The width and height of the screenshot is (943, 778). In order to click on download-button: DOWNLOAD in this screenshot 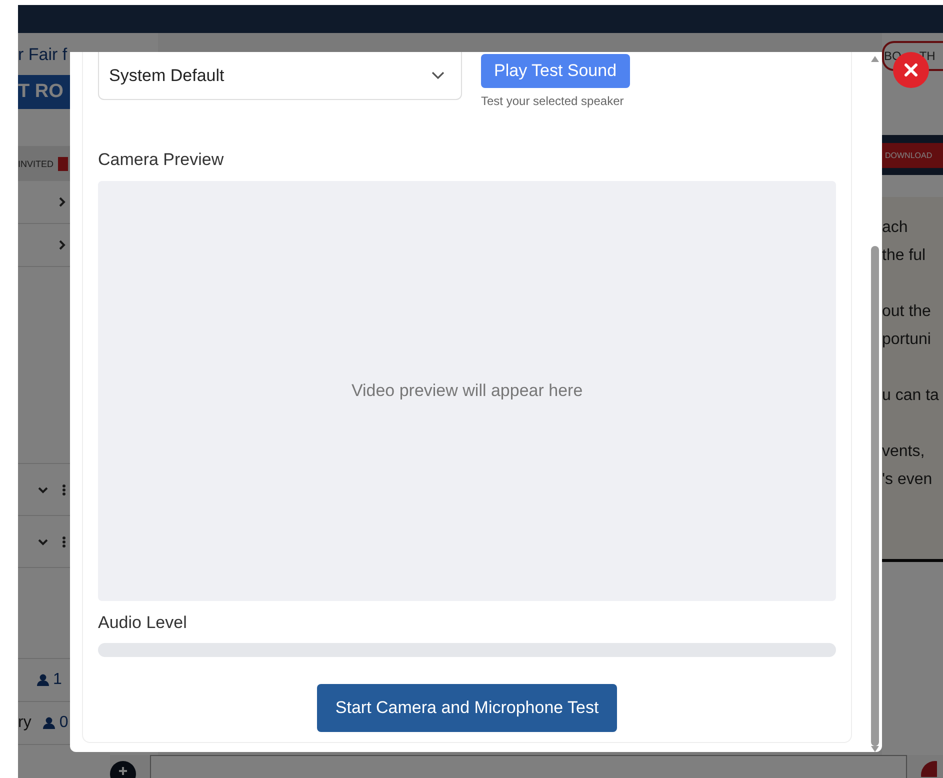, I will do `click(912, 155)`.